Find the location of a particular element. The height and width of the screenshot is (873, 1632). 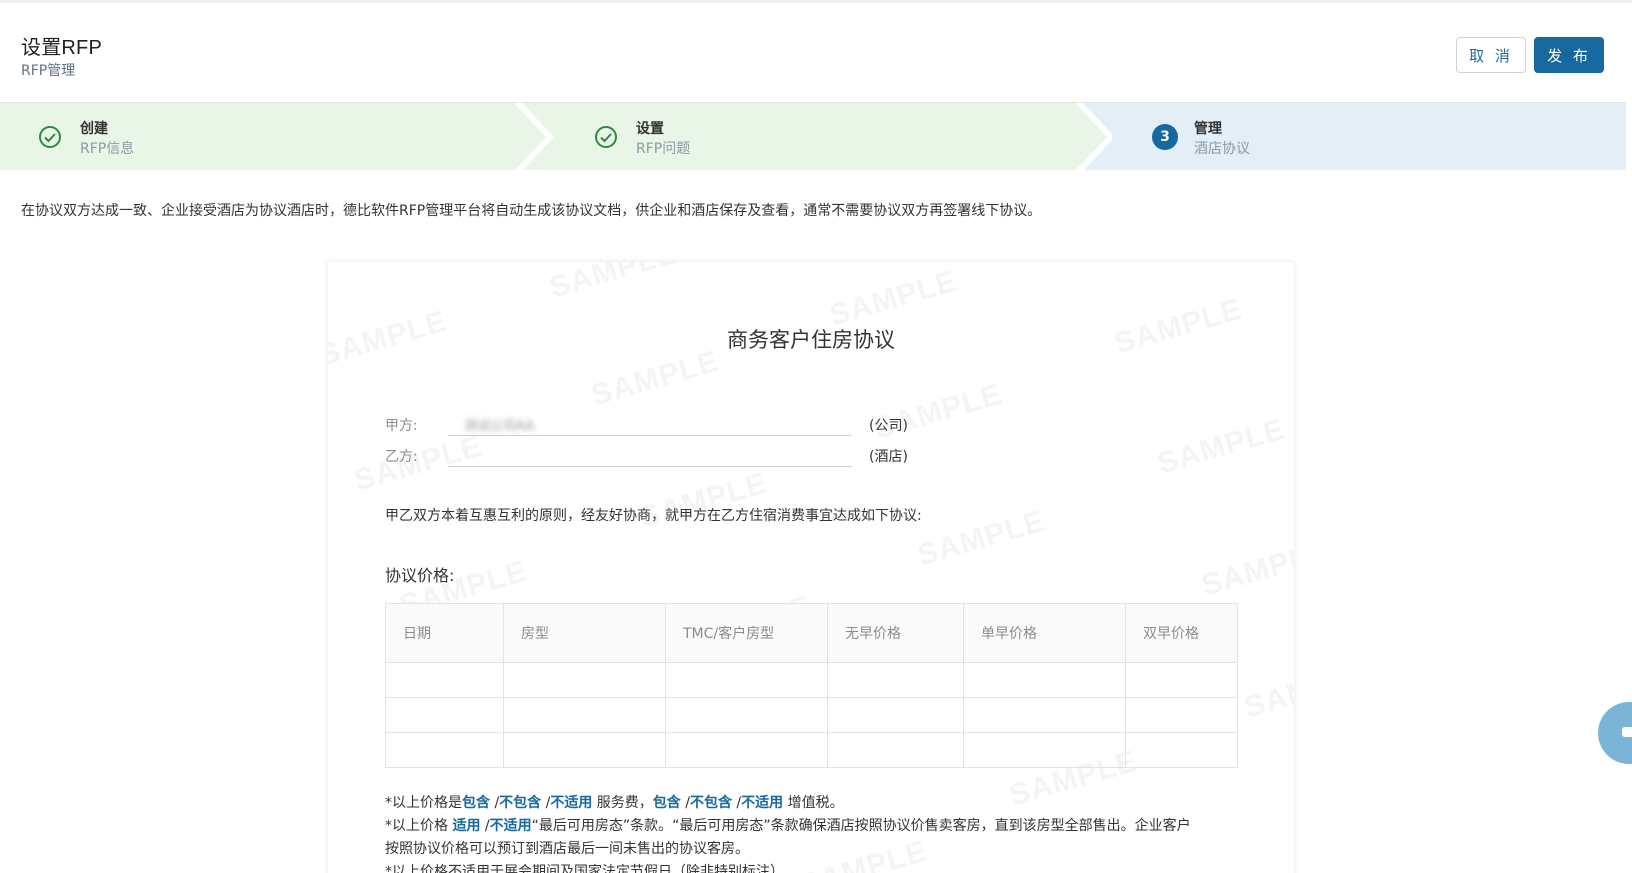

option-na-service: 不适用 is located at coordinates (571, 803).